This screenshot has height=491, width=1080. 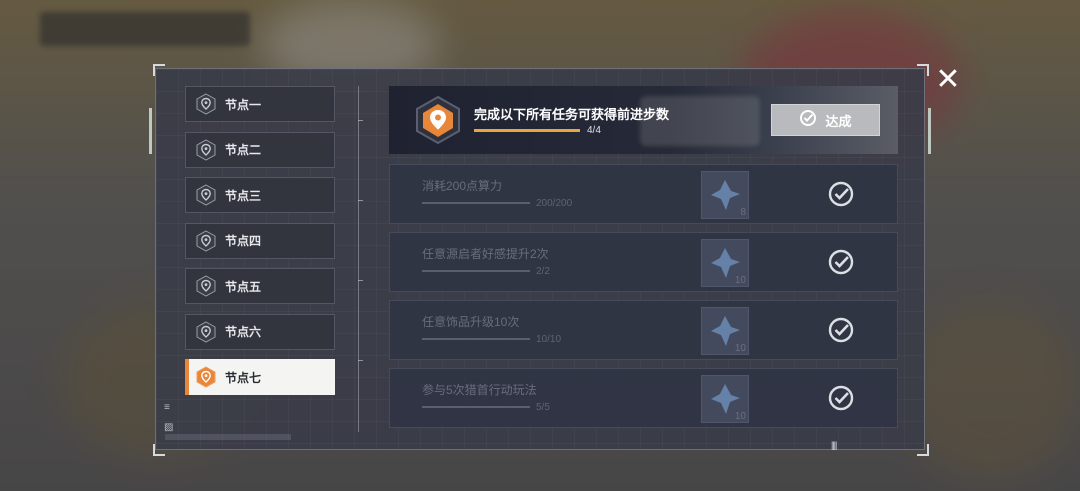 What do you see at coordinates (594, 130) in the screenshot?
I see `header-progress-text: 4/4` at bounding box center [594, 130].